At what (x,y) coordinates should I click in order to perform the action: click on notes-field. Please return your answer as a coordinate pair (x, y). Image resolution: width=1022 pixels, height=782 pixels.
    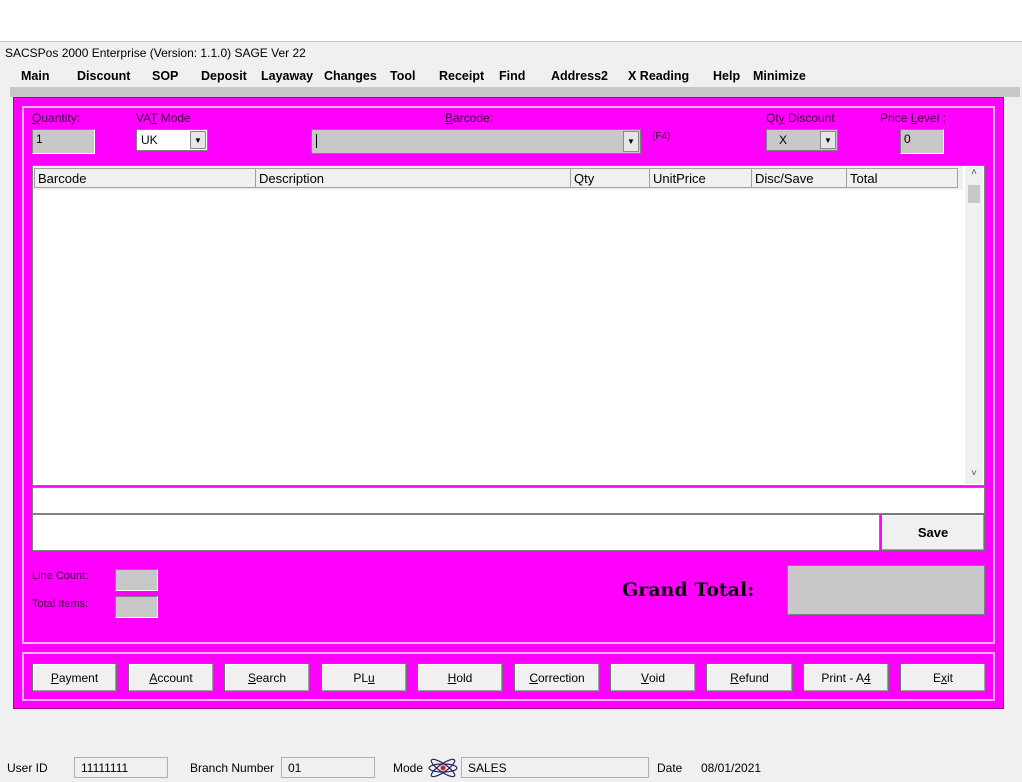
    Looking at the image, I should click on (456, 532).